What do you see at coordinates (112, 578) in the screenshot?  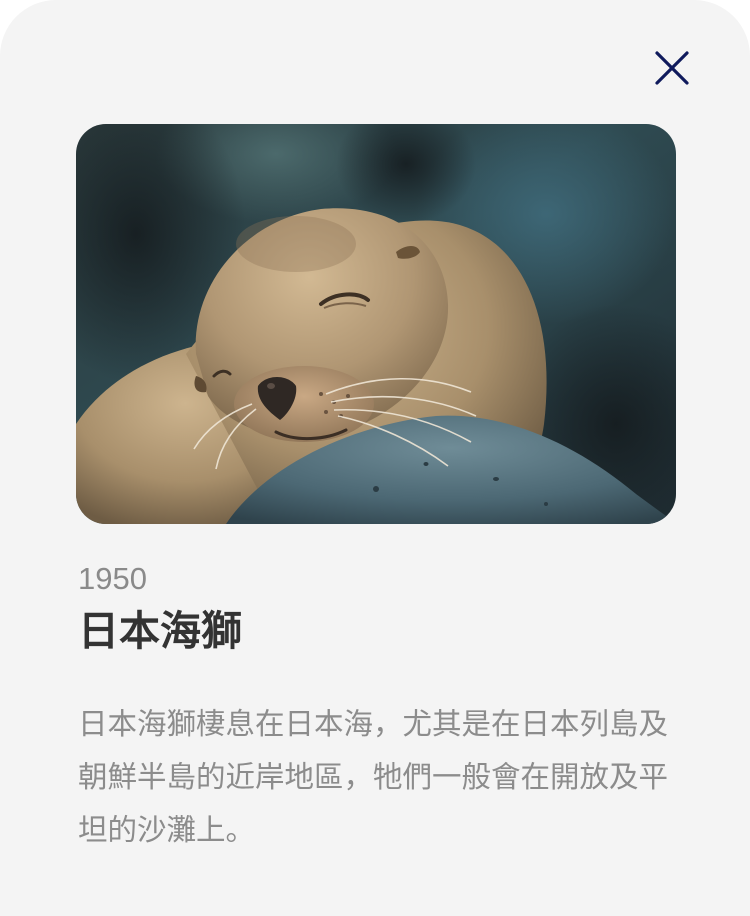 I see `year-label: 1950` at bounding box center [112, 578].